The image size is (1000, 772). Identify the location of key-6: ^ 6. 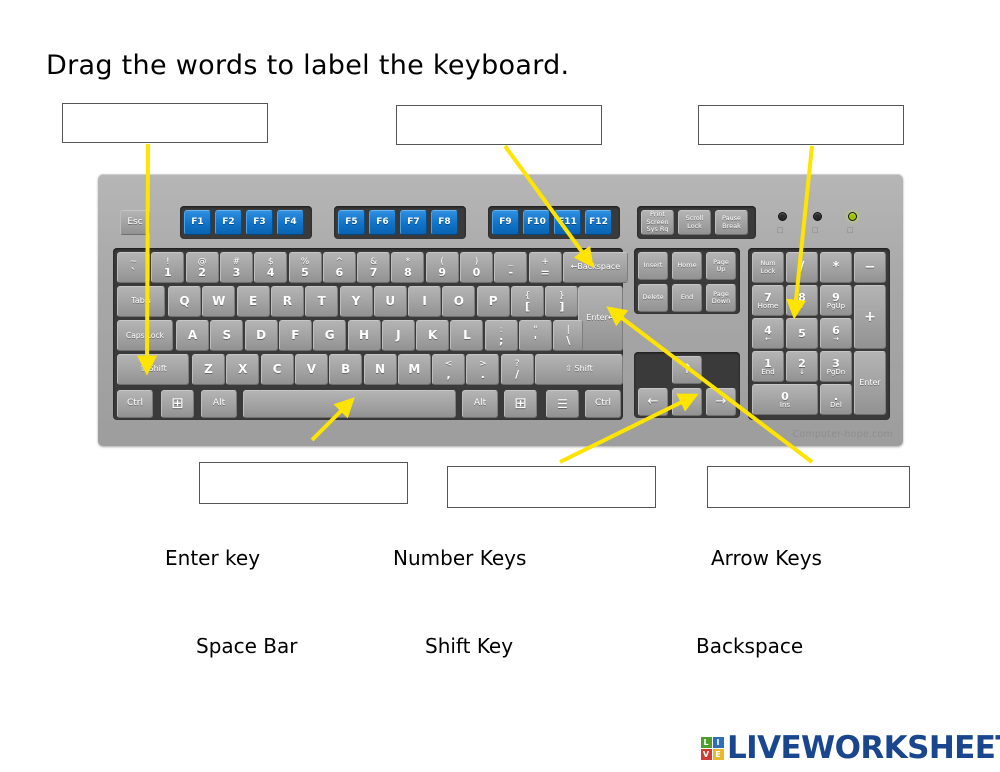
(339, 267).